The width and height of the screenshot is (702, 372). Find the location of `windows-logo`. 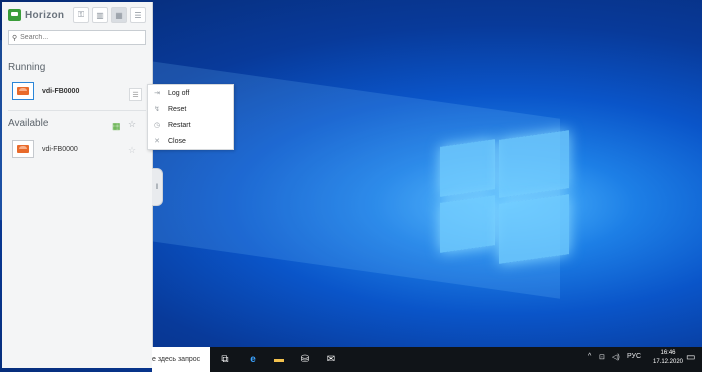

windows-logo is located at coordinates (505, 199).